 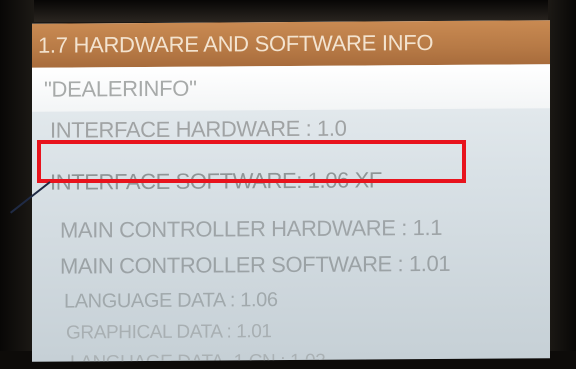 I want to click on main-controller-software-row: MAIN CONTROLLER SOFTWARE : 1.01, so click(x=255, y=264).